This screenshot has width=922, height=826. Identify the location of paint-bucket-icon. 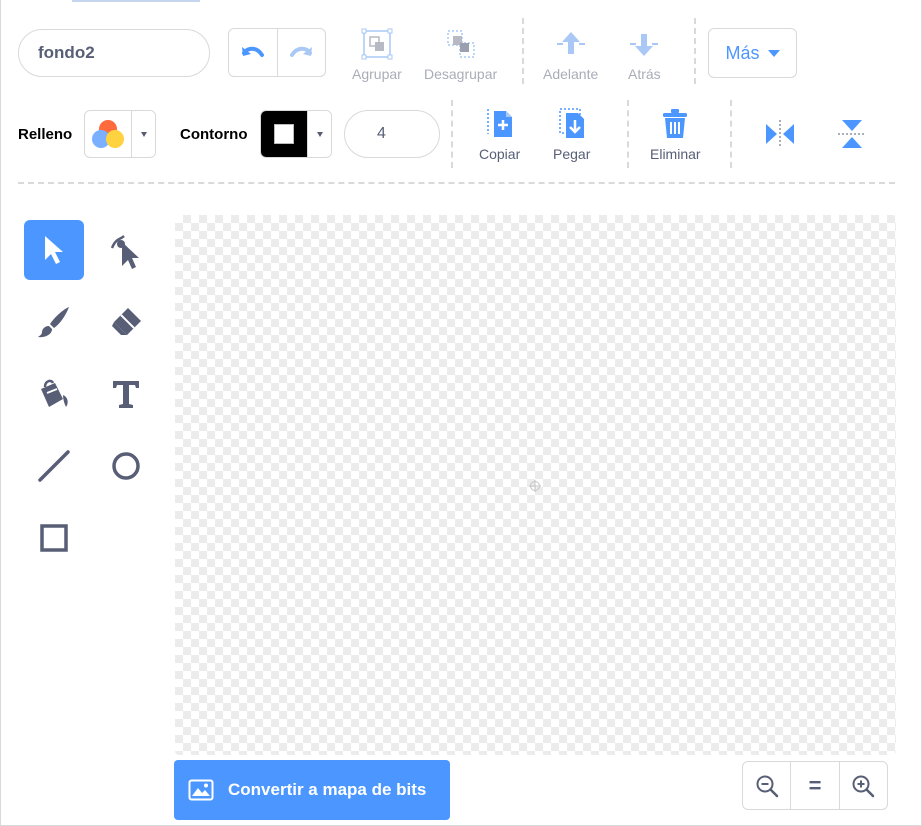
(54, 393).